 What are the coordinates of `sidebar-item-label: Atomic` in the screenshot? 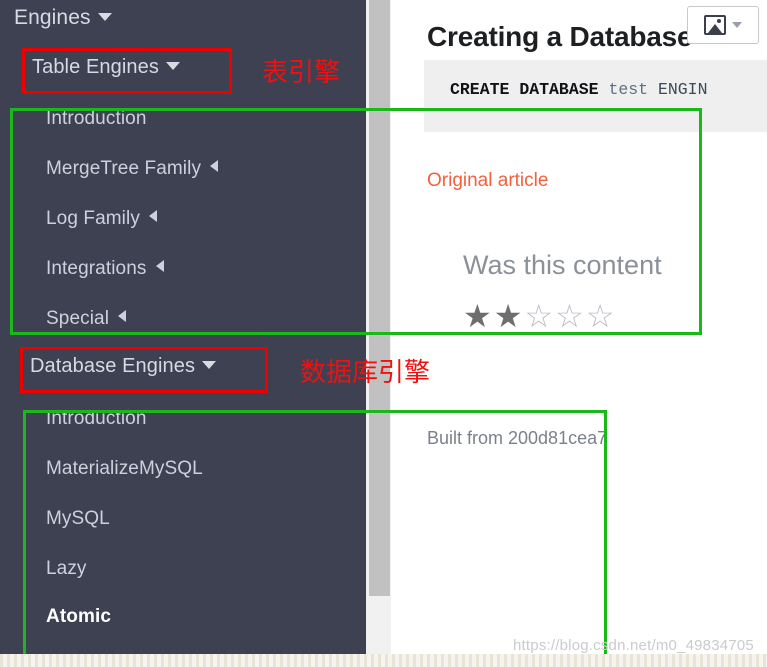 It's located at (78, 616).